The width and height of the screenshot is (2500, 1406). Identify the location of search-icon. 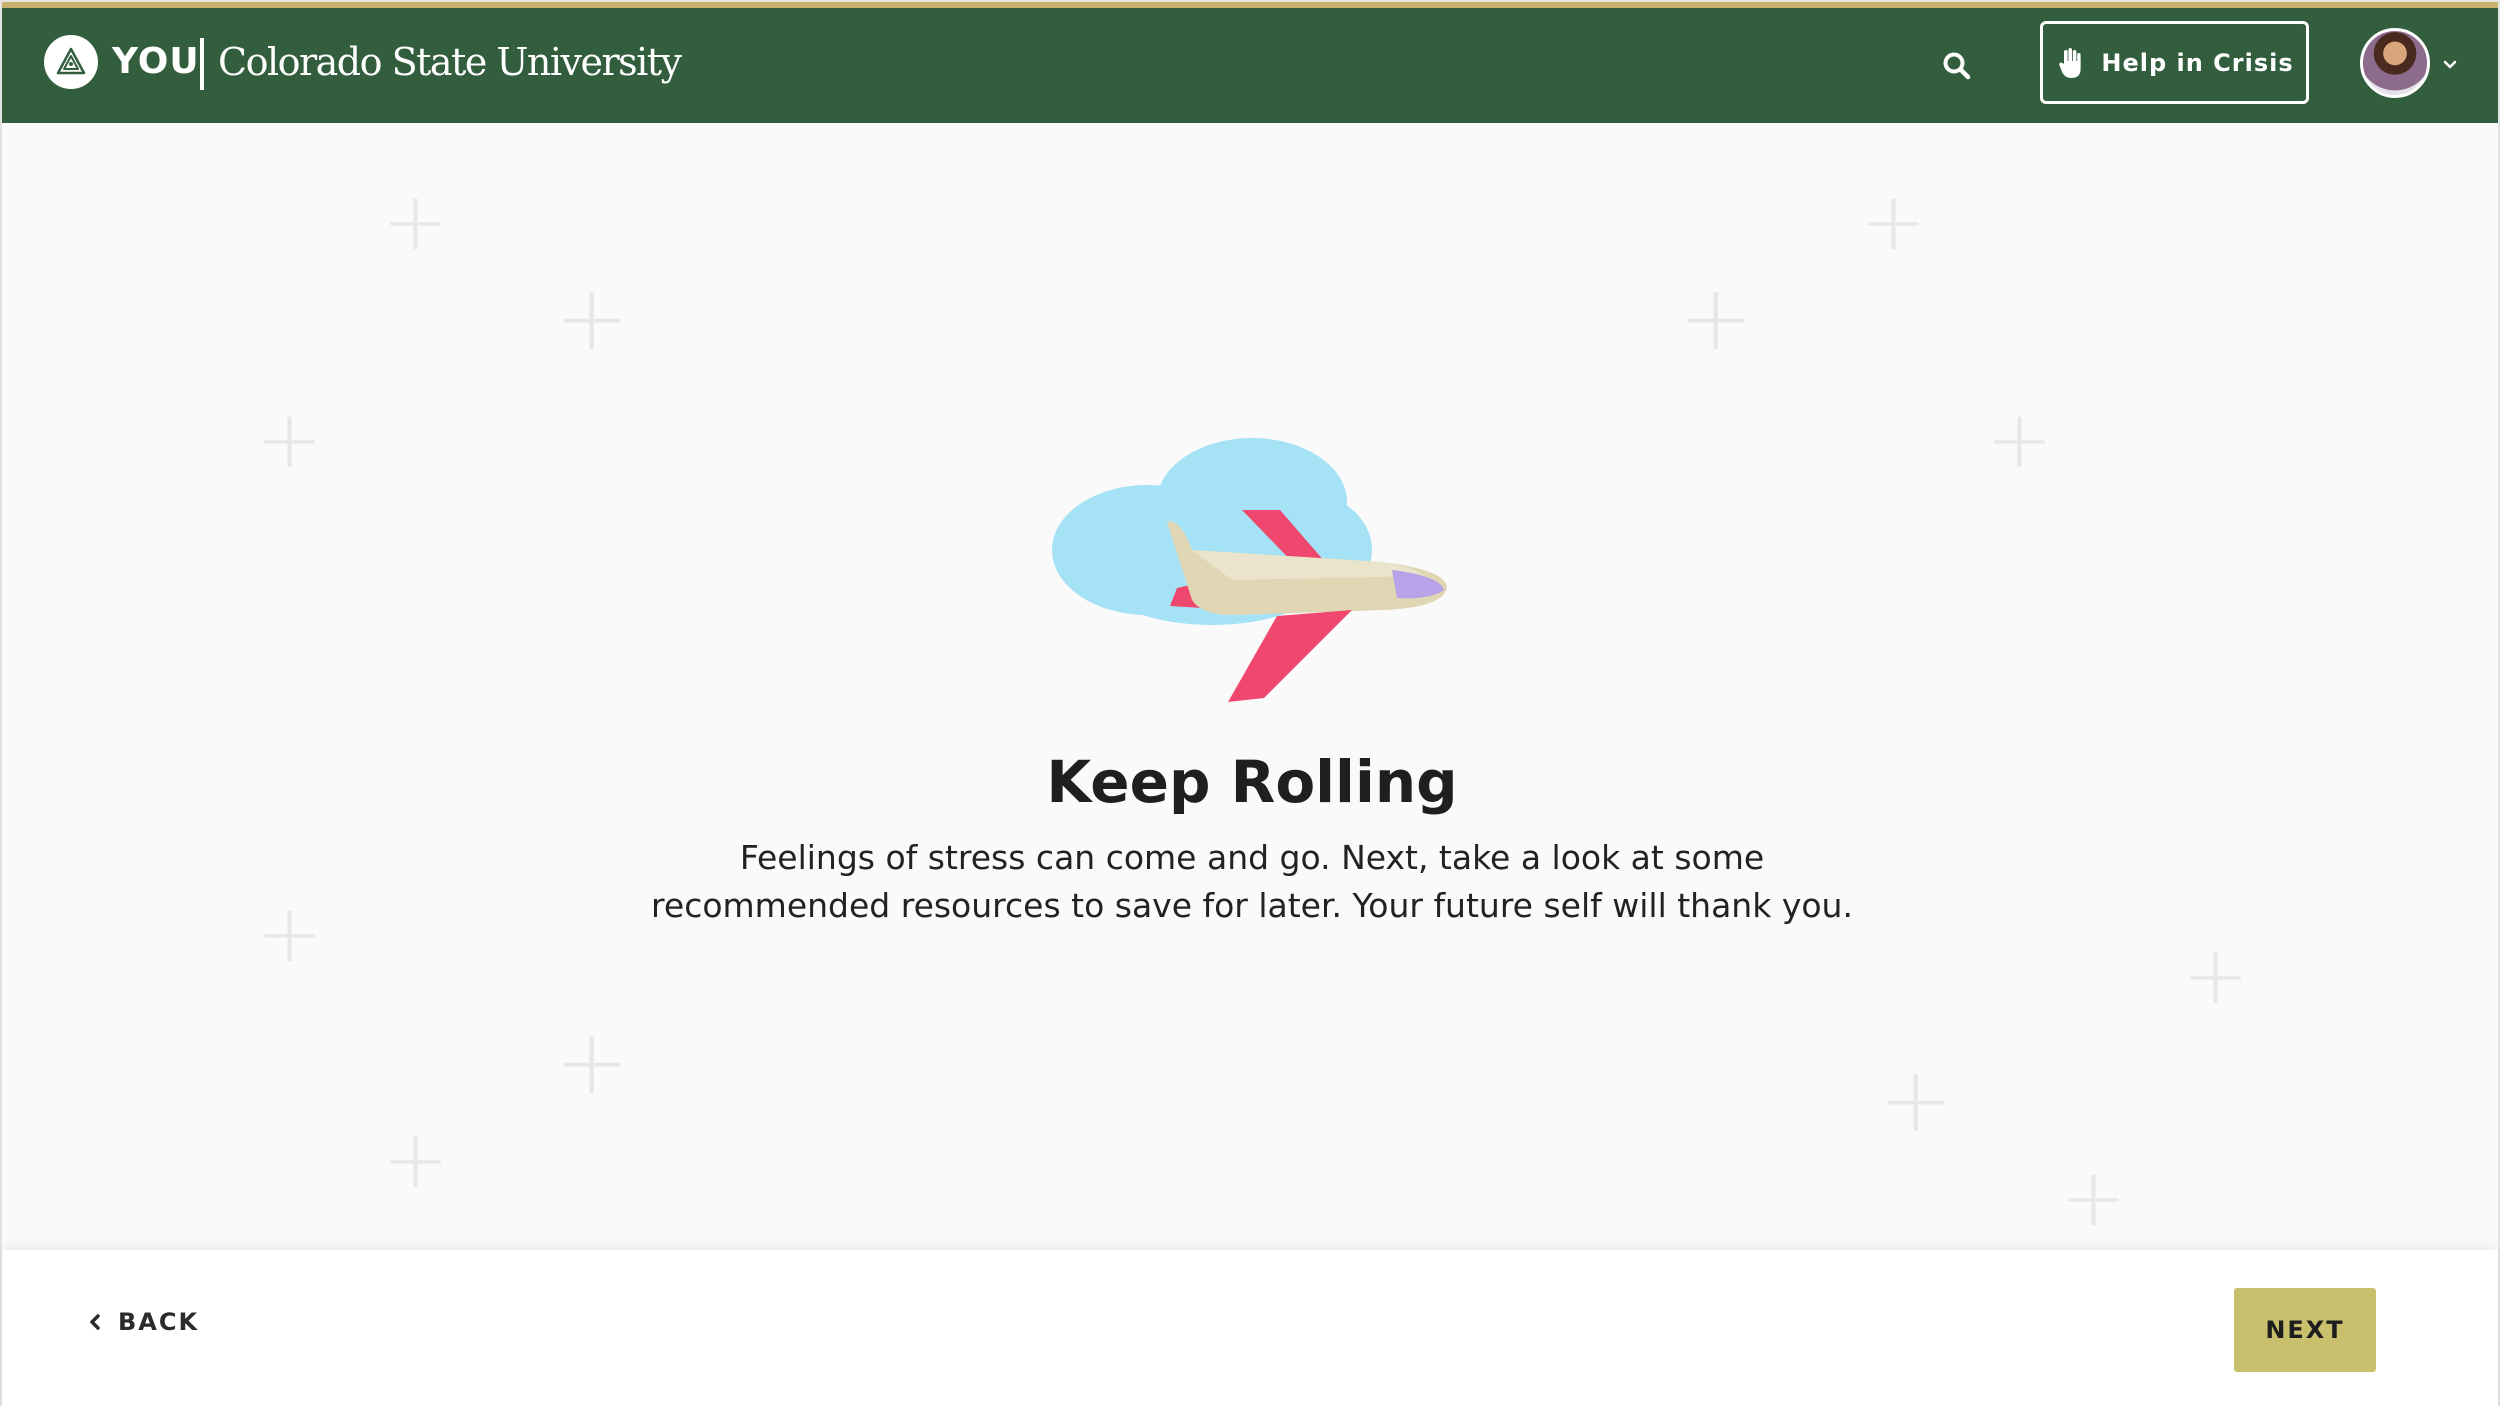
(1957, 66).